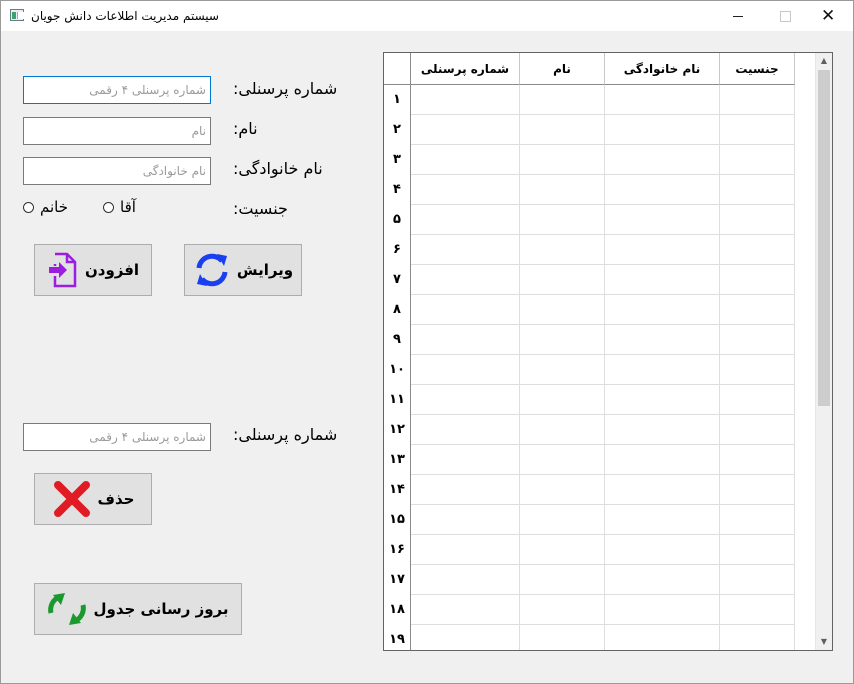 The image size is (854, 684). I want to click on table-row: ۵, so click(589, 220).